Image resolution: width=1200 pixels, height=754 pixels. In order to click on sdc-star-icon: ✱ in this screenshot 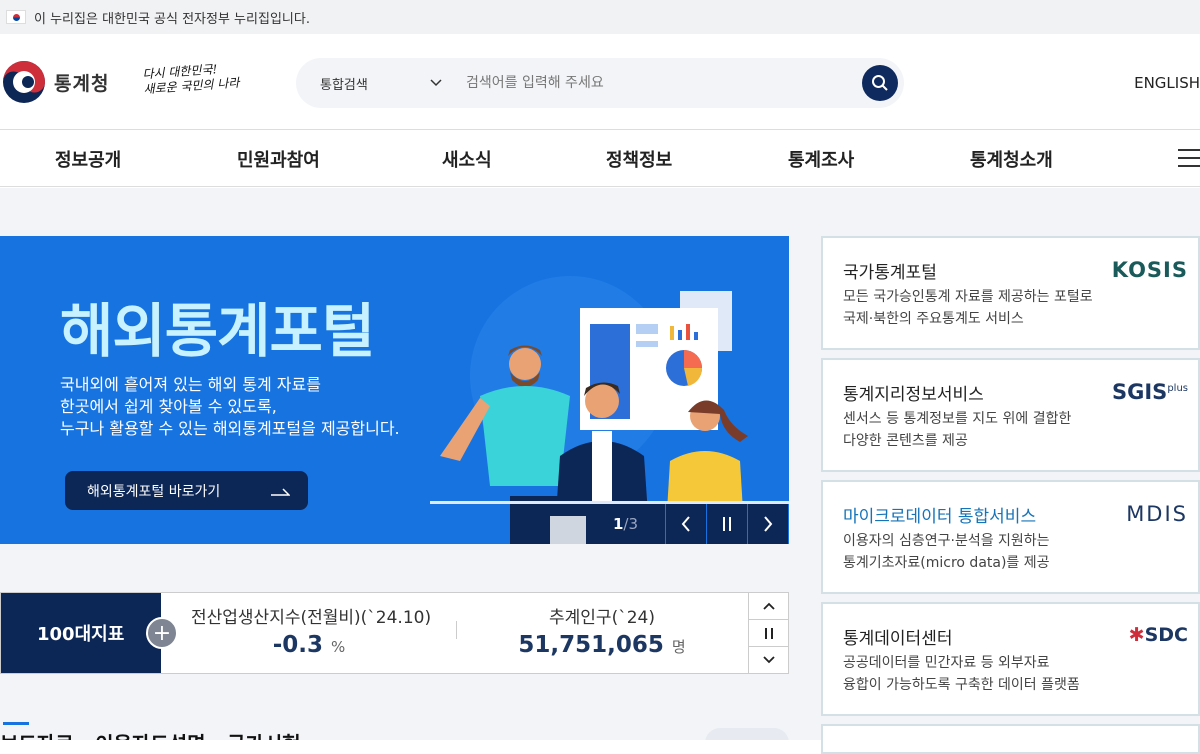, I will do `click(1136, 635)`.